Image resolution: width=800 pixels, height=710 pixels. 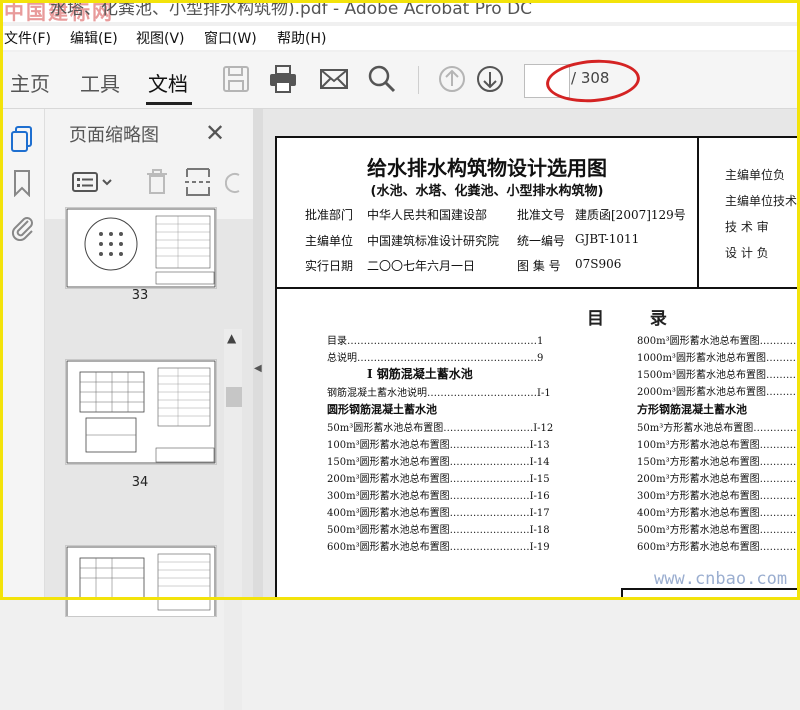 I want to click on menu-file: 文件(F), so click(x=27, y=38).